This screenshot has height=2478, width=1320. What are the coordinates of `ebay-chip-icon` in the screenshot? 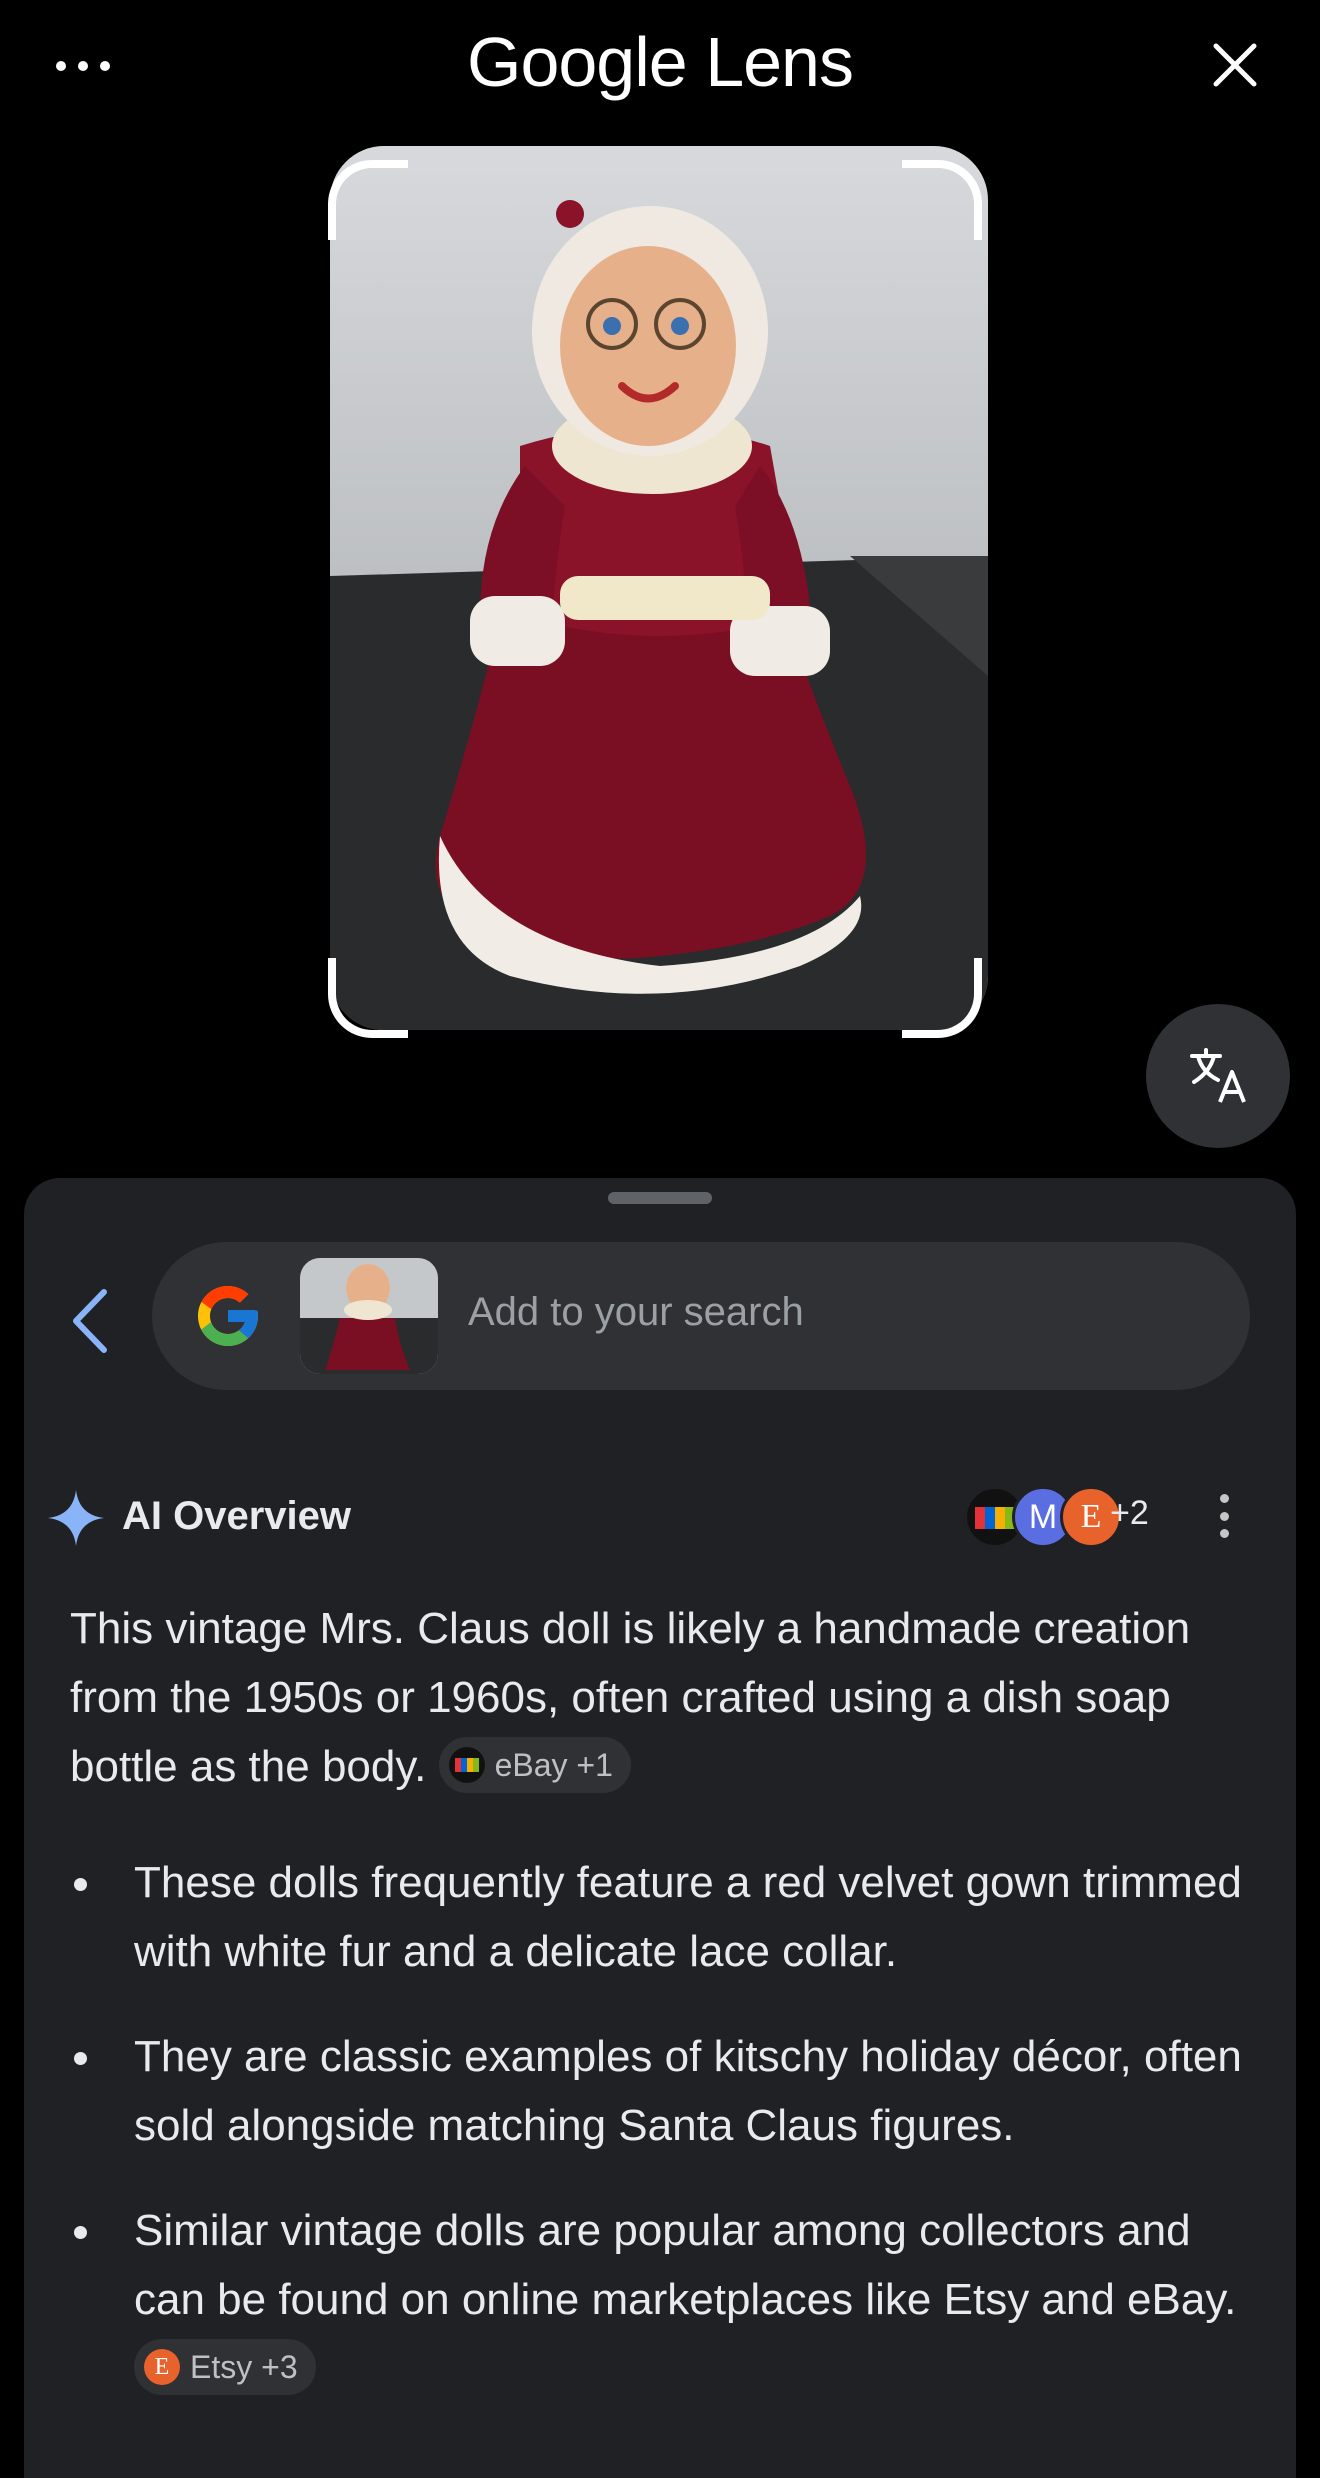 It's located at (466, 1765).